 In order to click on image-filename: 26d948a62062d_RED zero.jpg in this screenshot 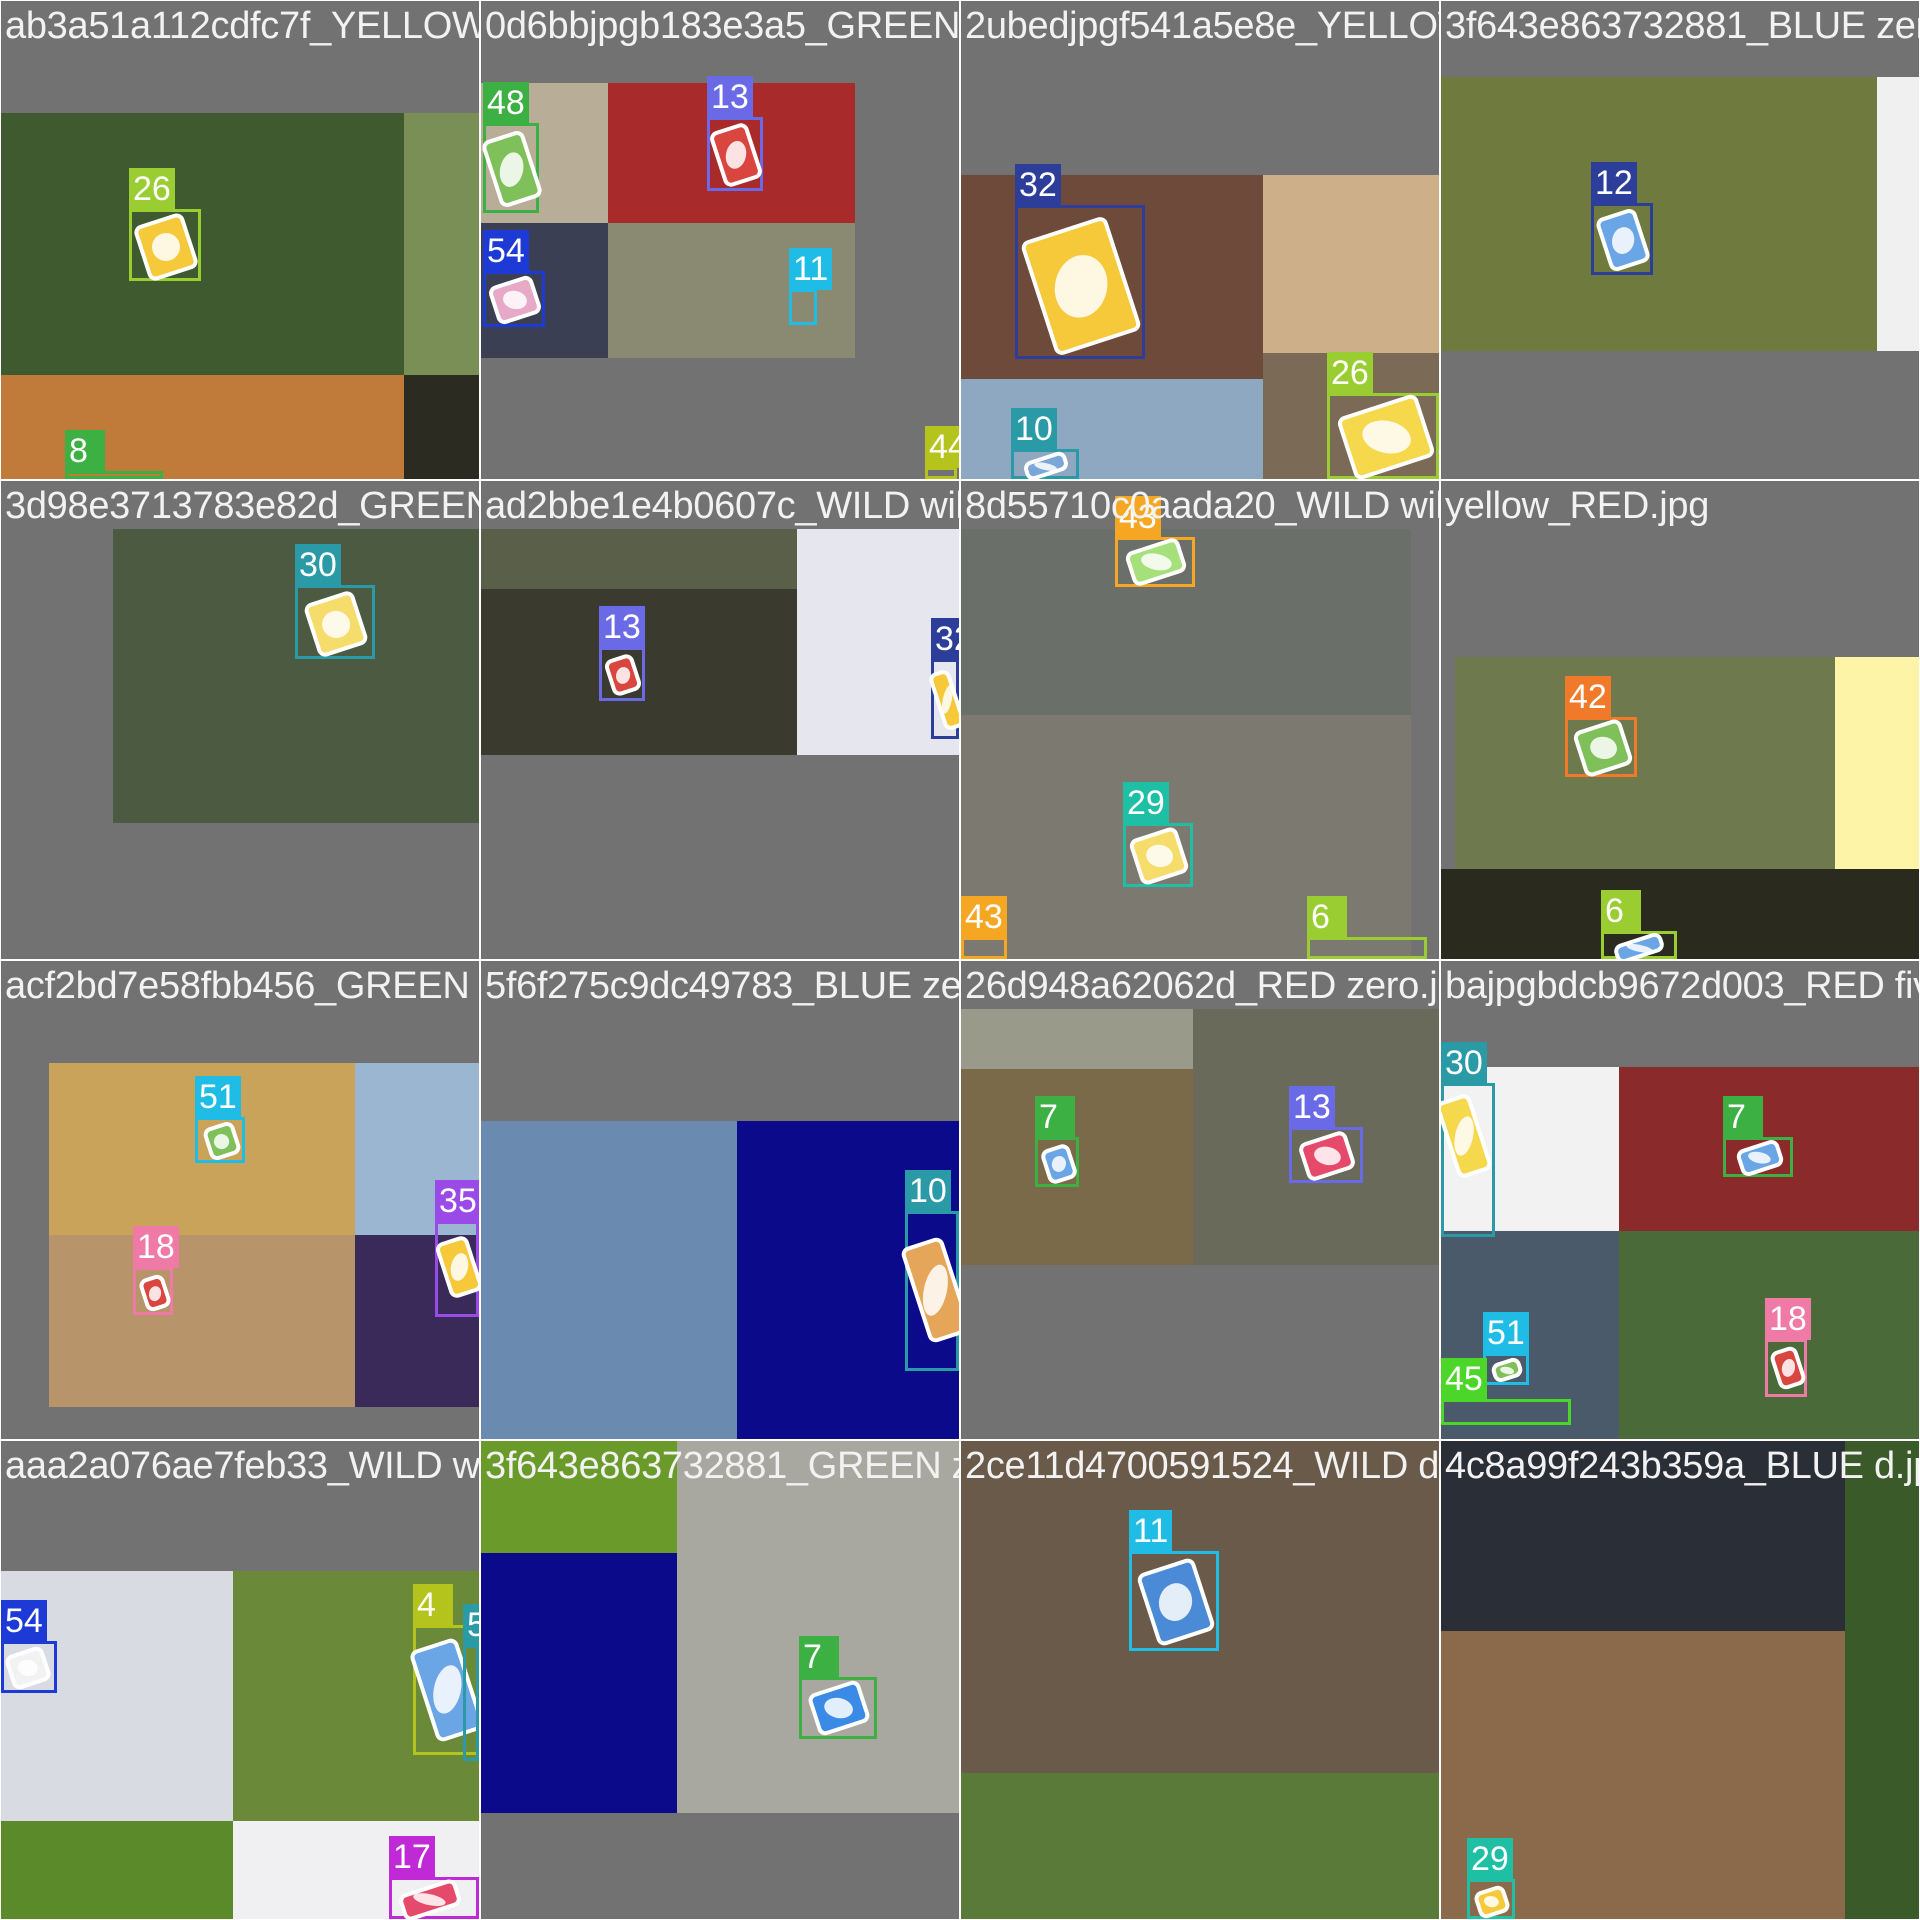, I will do `click(1202, 986)`.